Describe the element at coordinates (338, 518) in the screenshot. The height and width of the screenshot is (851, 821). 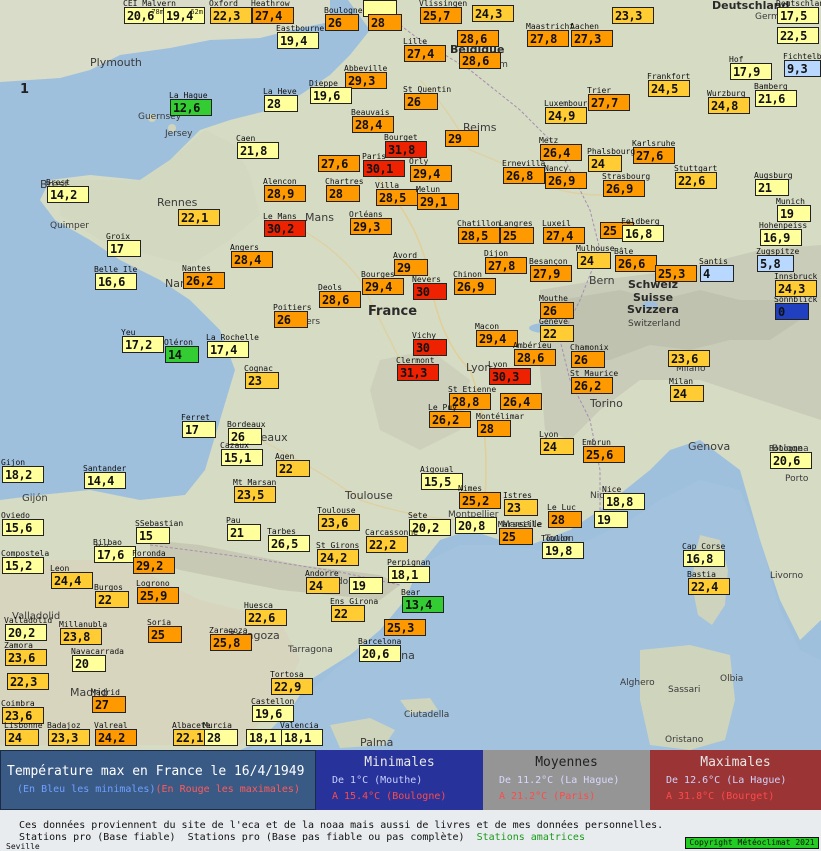
I see `station-marker: Toulouse 23,6` at that location.